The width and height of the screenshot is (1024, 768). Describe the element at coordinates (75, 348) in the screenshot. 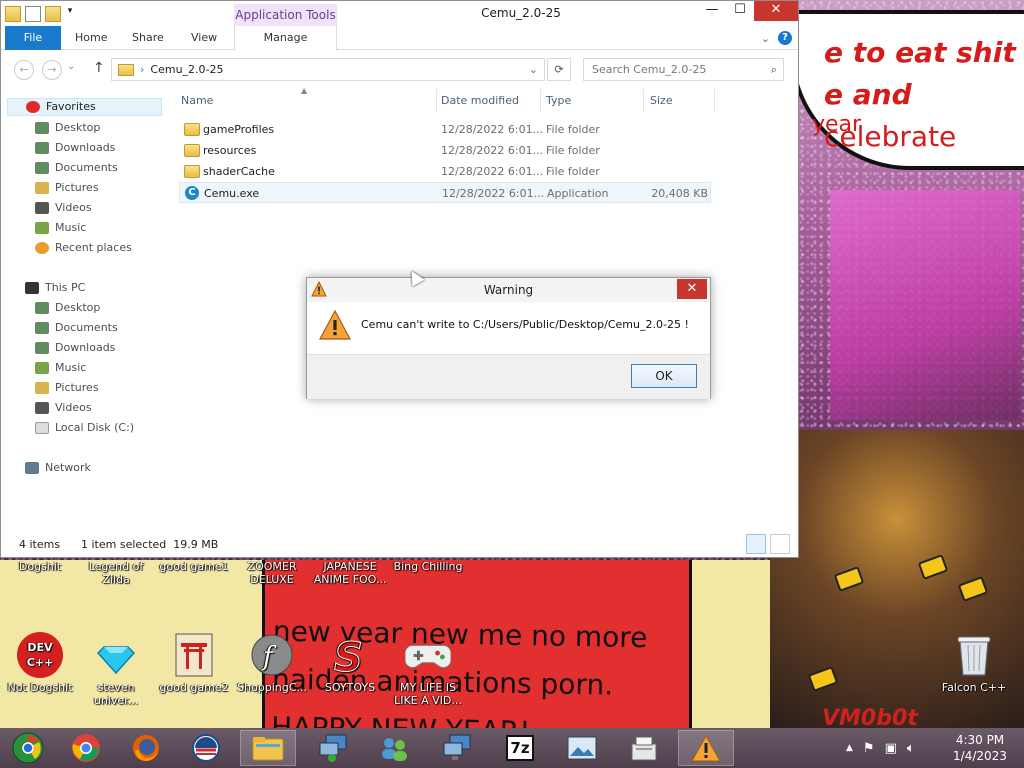

I see `nav-pc-downloads: Downloads` at that location.